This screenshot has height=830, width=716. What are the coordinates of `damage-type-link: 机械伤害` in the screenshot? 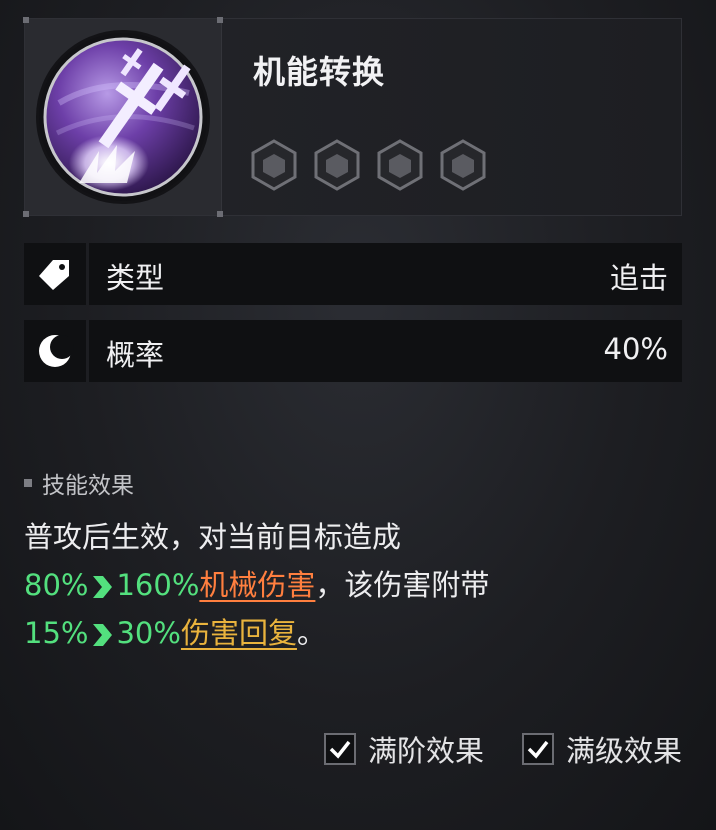 It's located at (257, 585).